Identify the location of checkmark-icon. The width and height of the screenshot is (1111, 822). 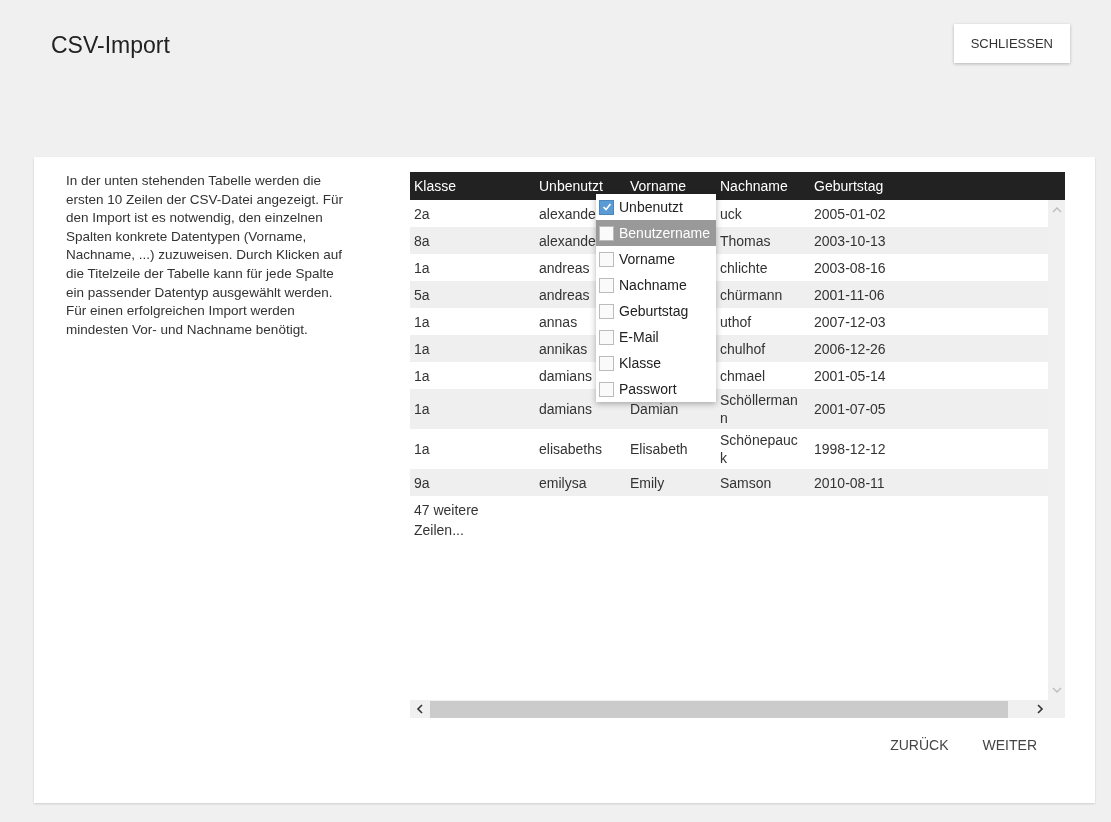
(606, 207).